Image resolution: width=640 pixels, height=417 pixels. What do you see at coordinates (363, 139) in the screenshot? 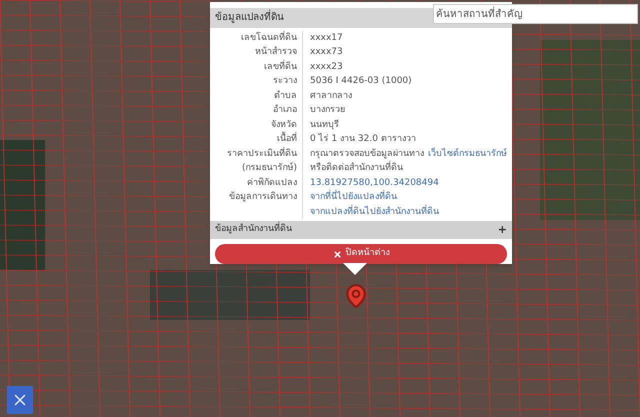
I see `field-value: 0 ไร่ 1 งาน 32.0 ตารางวา` at bounding box center [363, 139].